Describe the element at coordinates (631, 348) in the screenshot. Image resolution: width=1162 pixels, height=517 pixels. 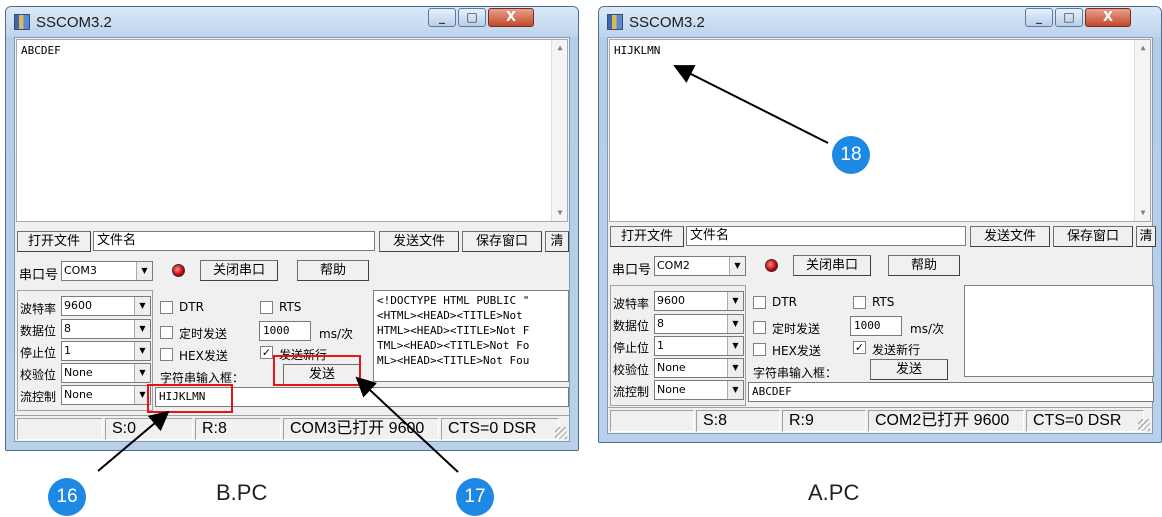
I see `stopbits-label: 停止位` at that location.